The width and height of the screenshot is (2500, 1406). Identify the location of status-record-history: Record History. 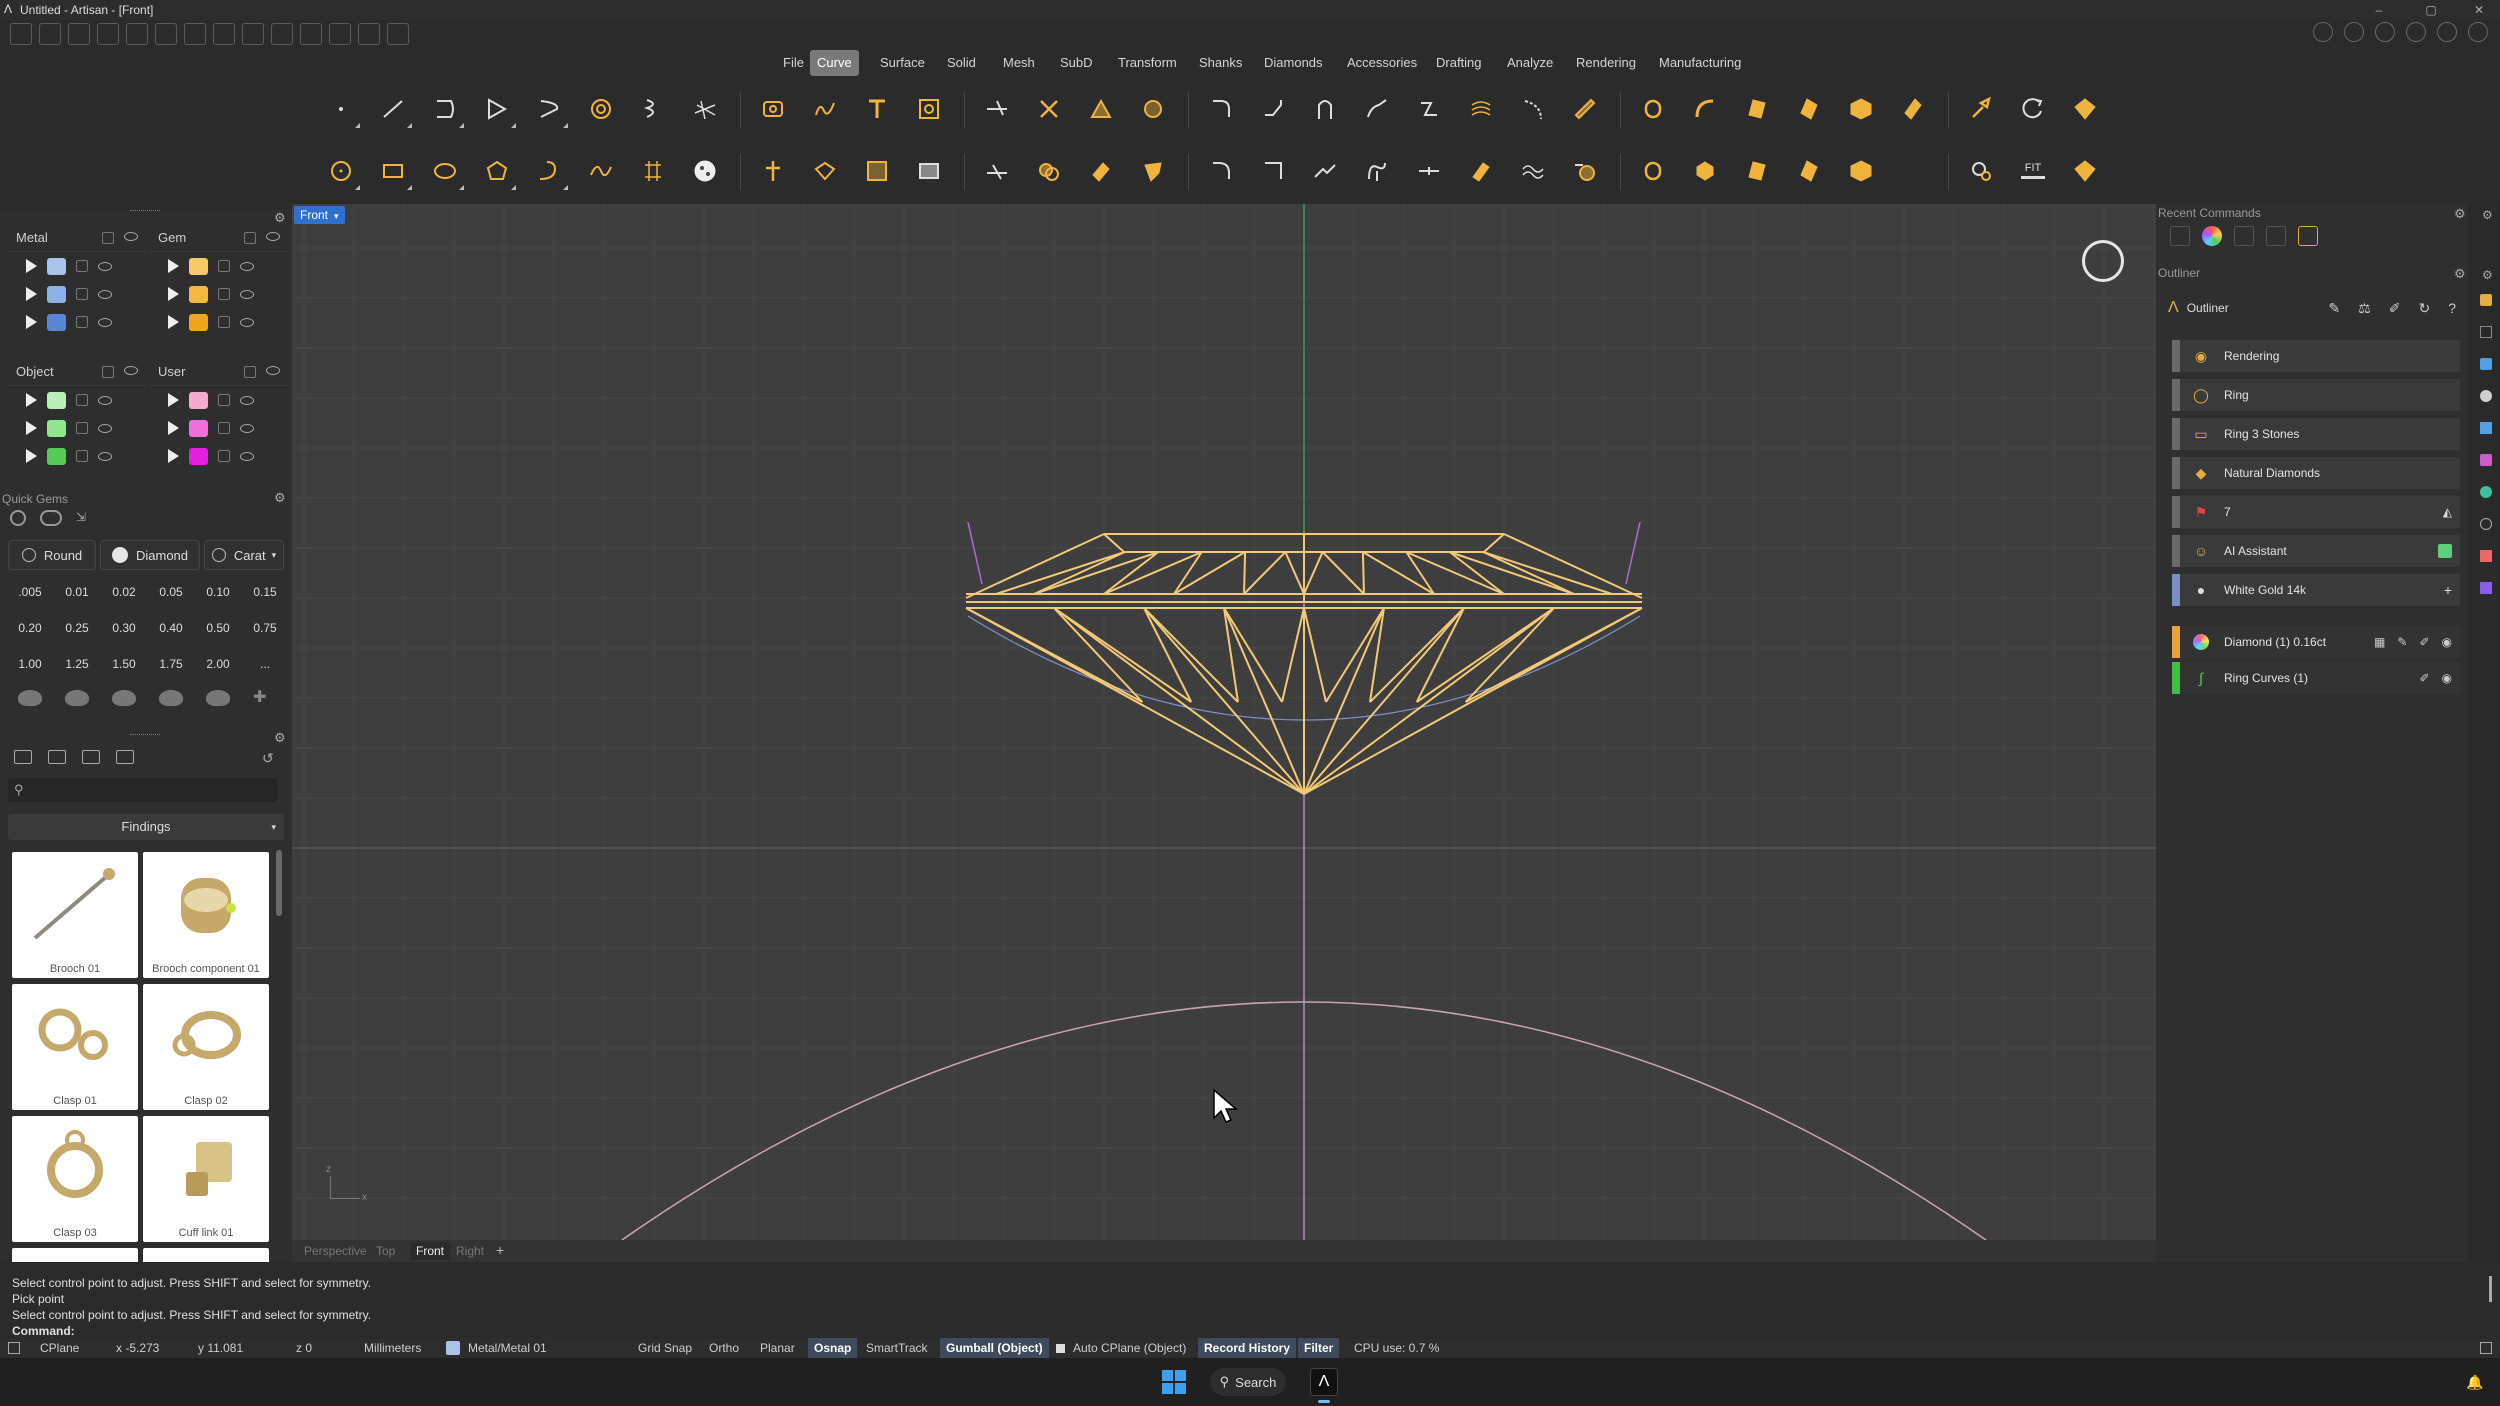
(1247, 1348).